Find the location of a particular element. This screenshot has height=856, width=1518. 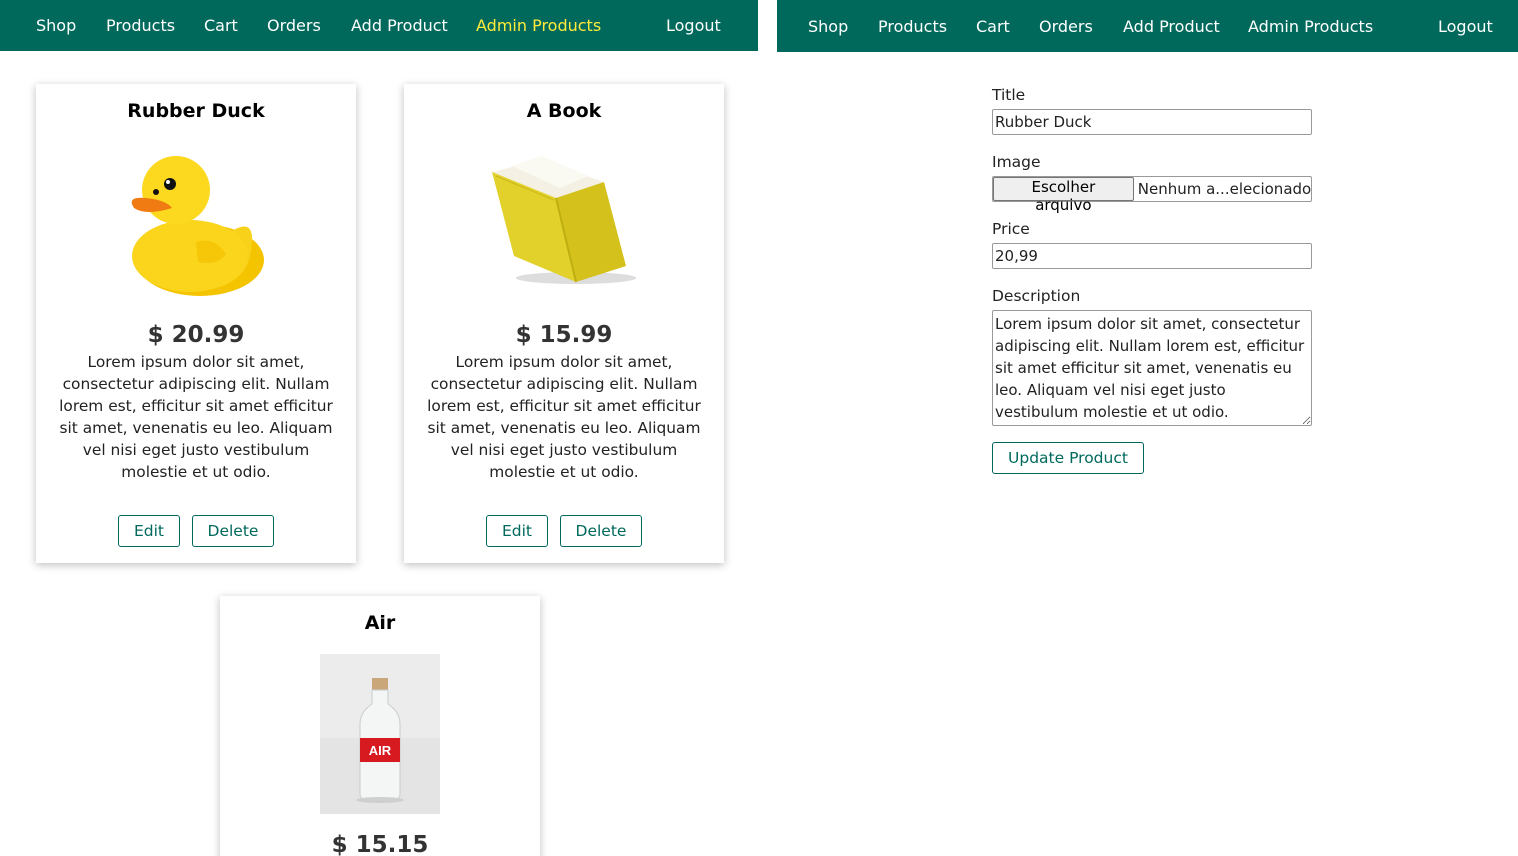

product-card-air: Air AIR $ 15.15 is located at coordinates (380, 726).